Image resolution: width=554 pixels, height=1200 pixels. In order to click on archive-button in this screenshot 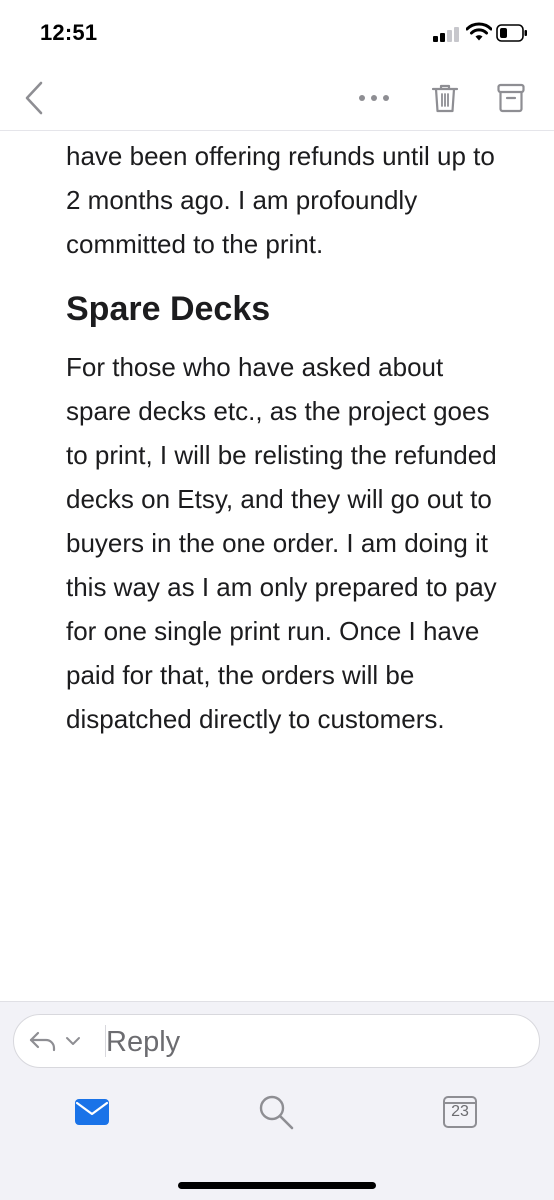, I will do `click(511, 98)`.